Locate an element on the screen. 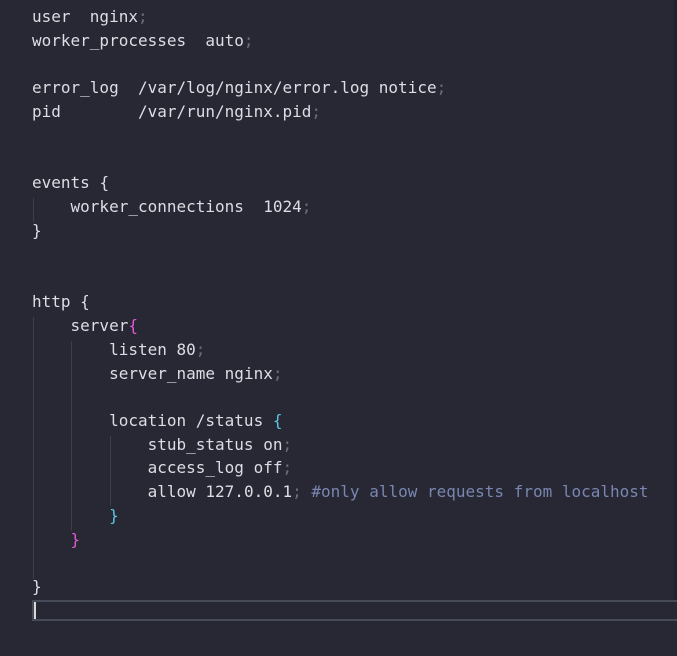 This screenshot has width=677, height=656. directive-keyword: server_name is located at coordinates (162, 373).